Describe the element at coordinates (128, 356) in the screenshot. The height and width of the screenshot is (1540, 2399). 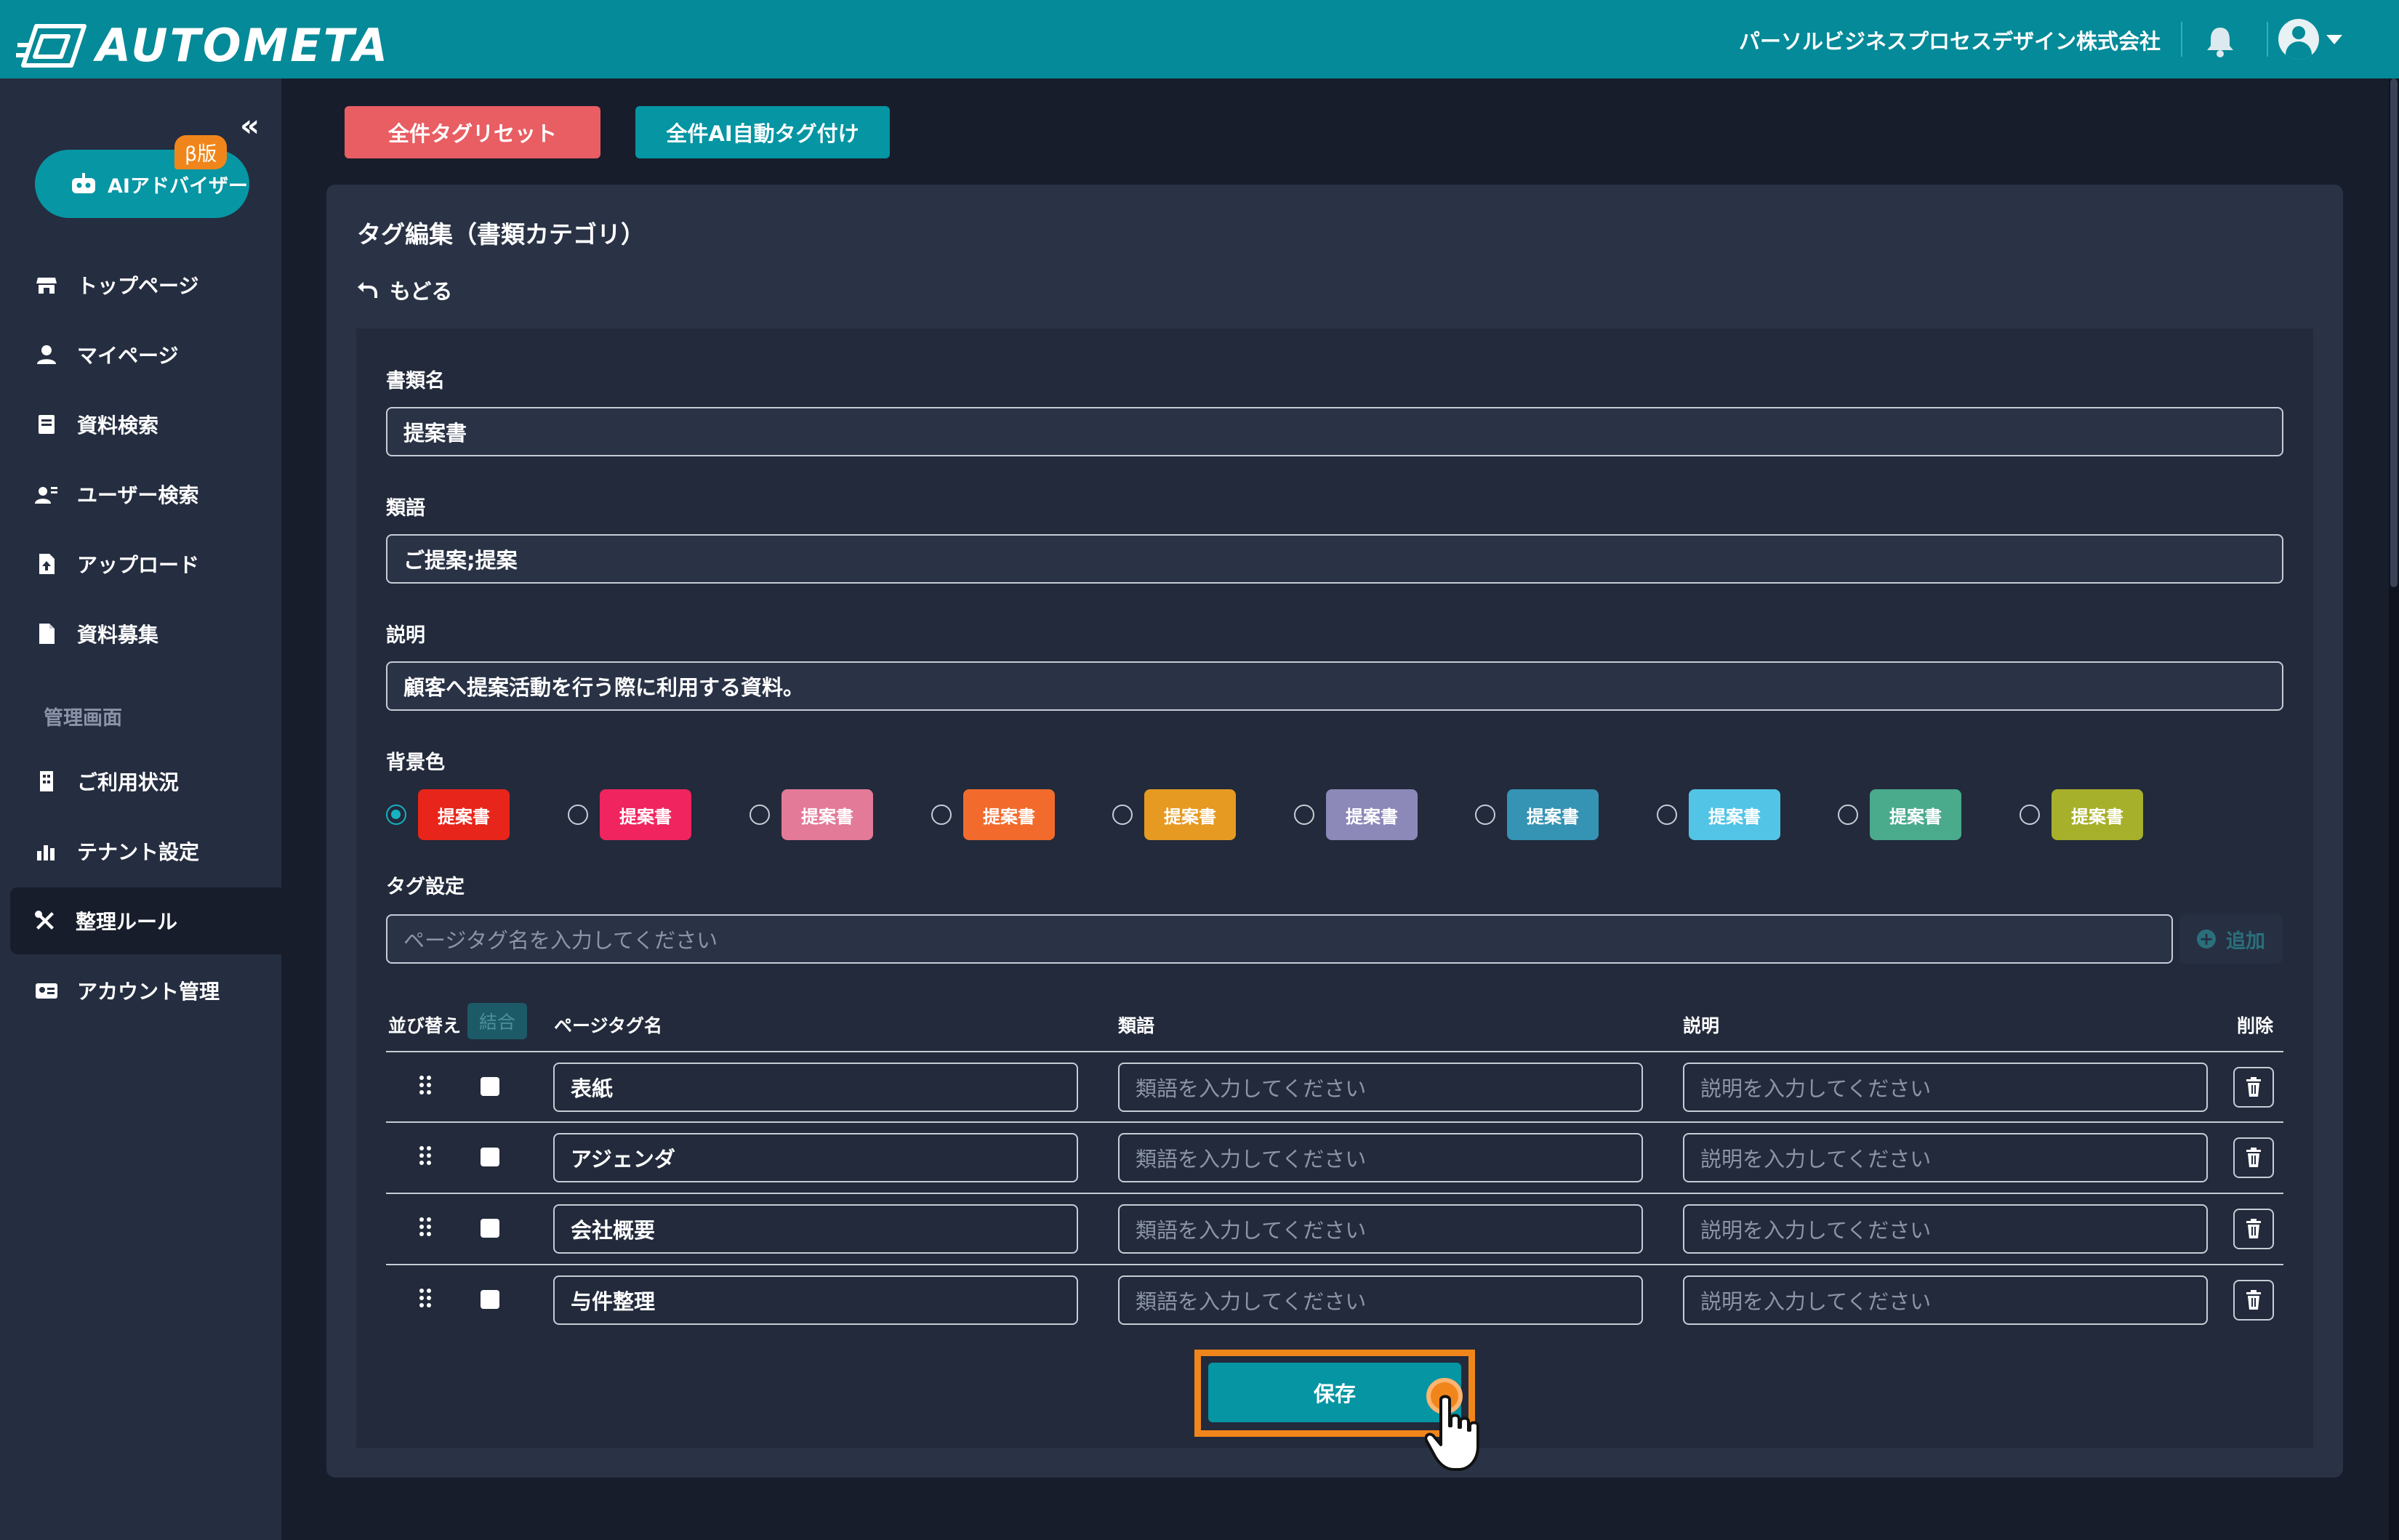
I see `sidebar-item-label: マイページ` at that location.